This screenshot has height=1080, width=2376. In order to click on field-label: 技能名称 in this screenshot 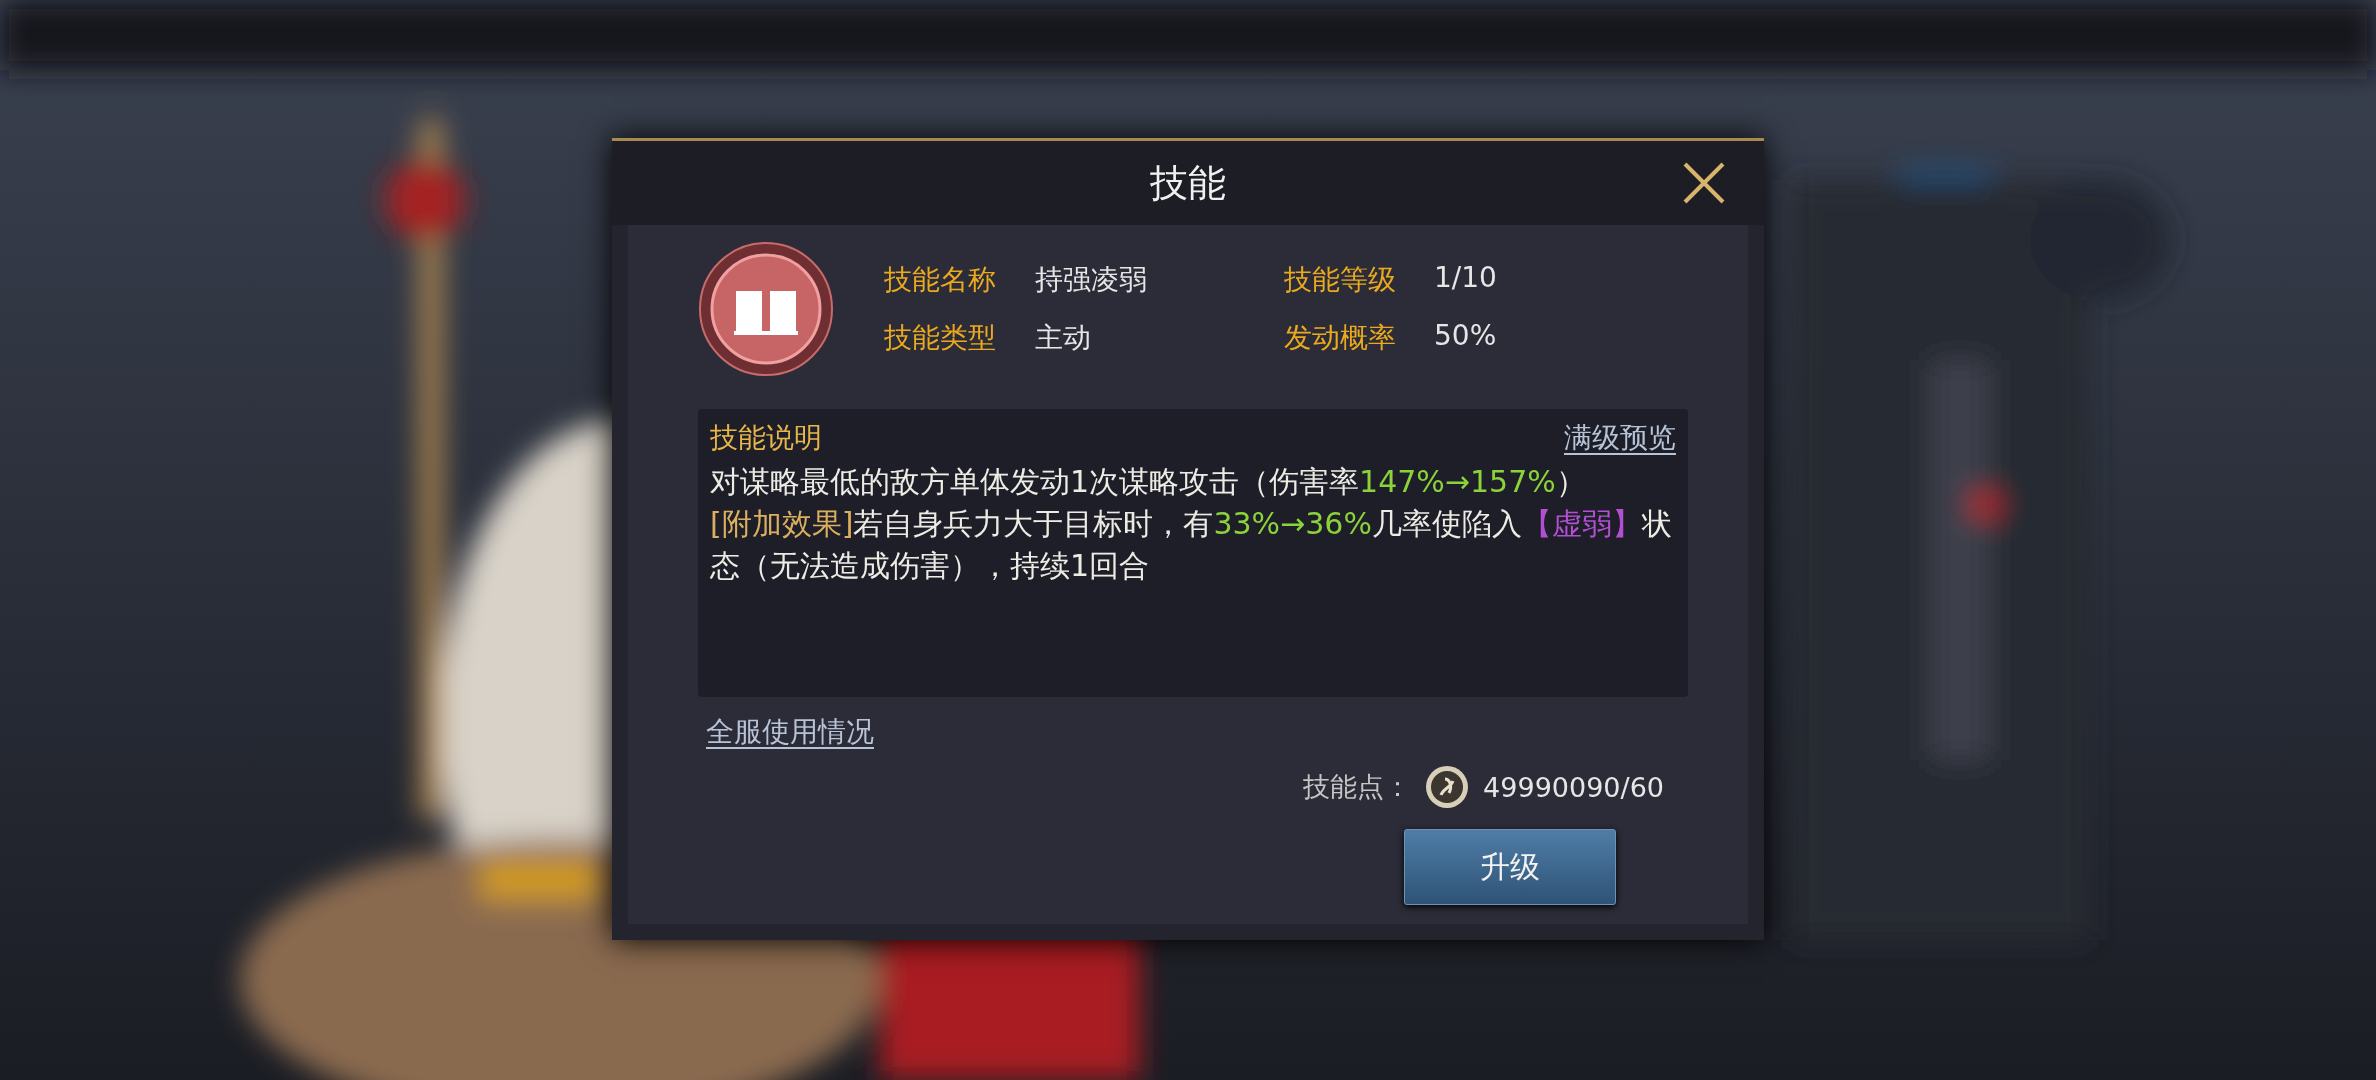, I will do `click(940, 280)`.